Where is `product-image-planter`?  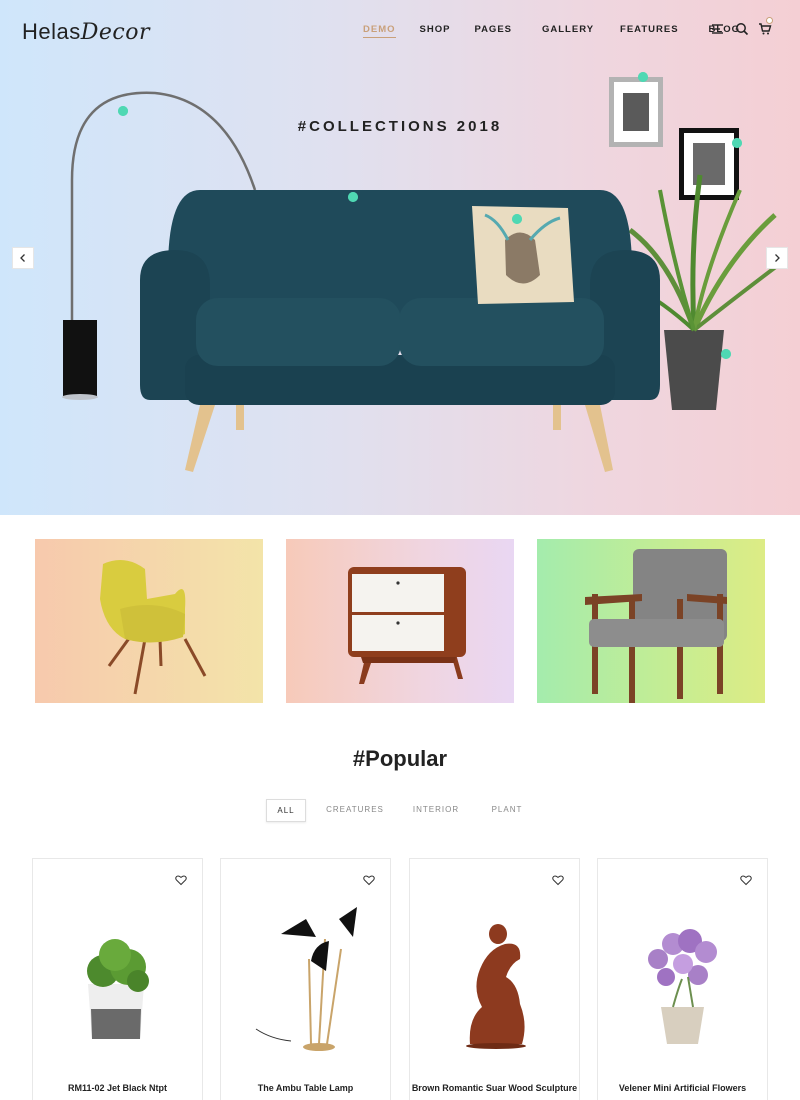 product-image-planter is located at coordinates (118, 989).